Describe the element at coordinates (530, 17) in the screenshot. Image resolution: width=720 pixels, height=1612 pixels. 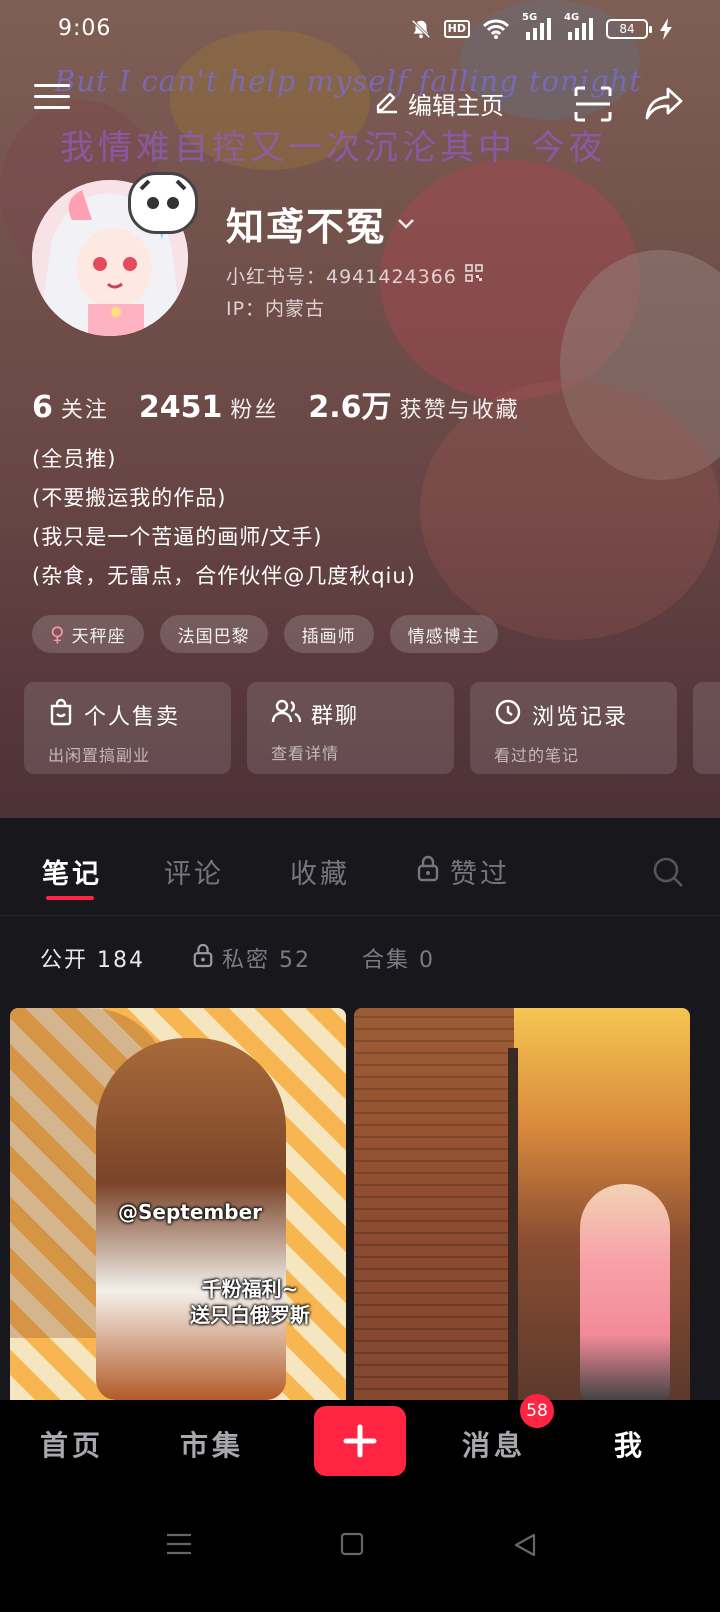
I see `signal-5g-label: 5G` at that location.